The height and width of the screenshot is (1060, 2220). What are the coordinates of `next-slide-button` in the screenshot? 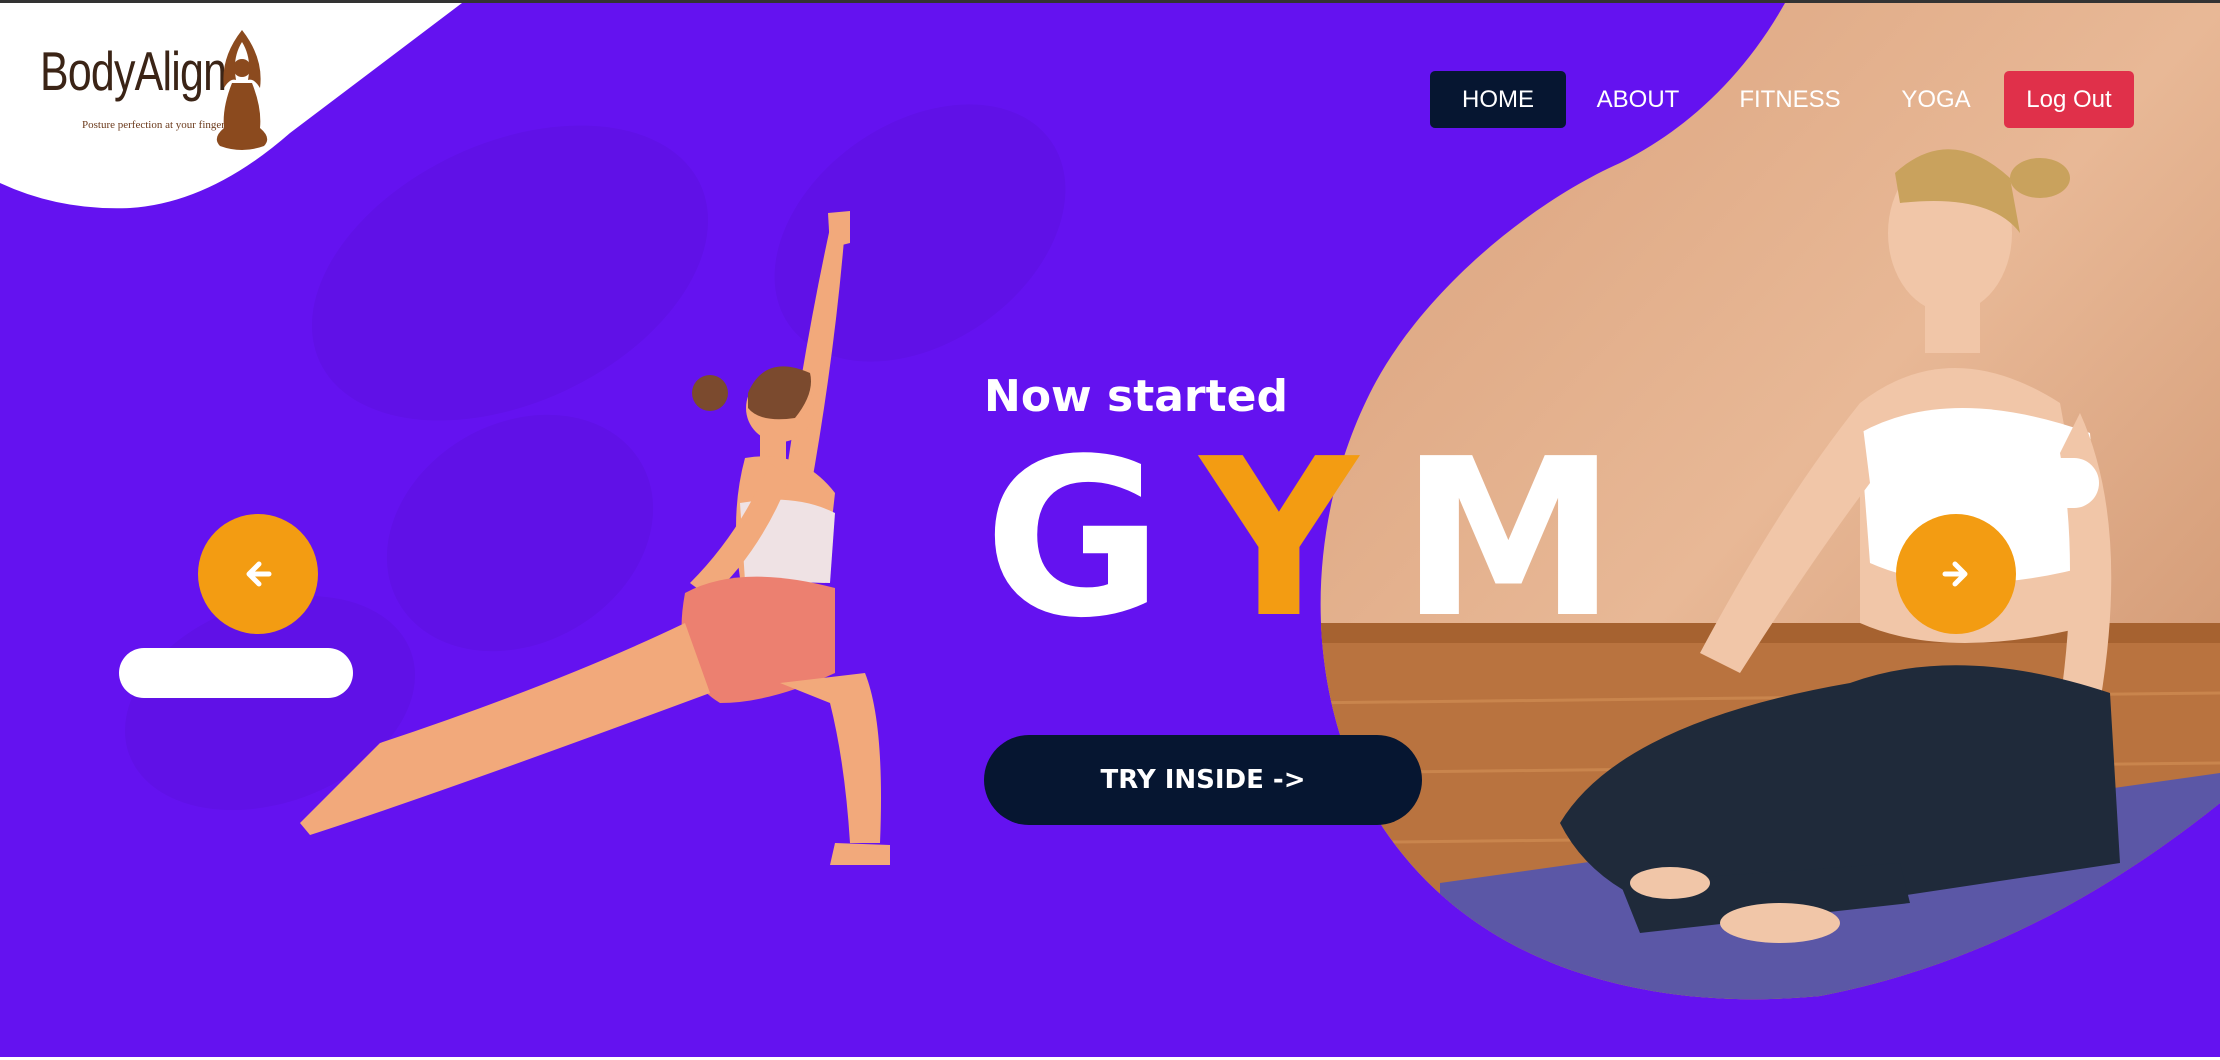 It's located at (1956, 574).